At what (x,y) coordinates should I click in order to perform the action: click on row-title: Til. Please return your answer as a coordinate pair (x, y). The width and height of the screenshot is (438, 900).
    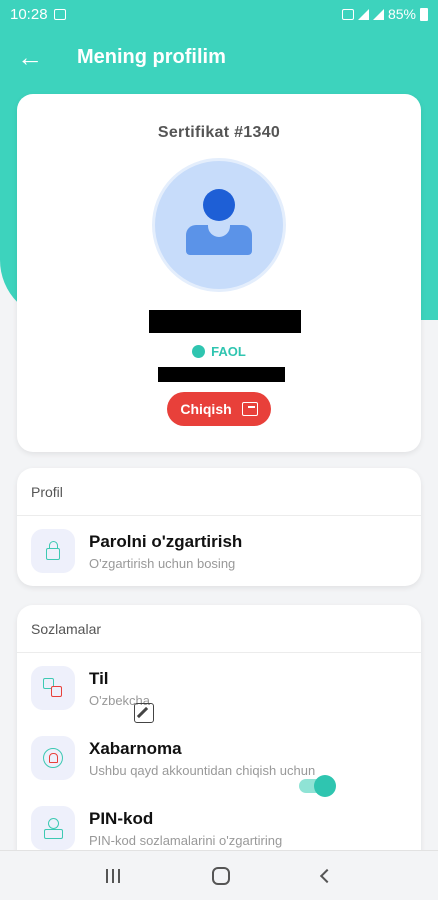
    Looking at the image, I should click on (99, 678).